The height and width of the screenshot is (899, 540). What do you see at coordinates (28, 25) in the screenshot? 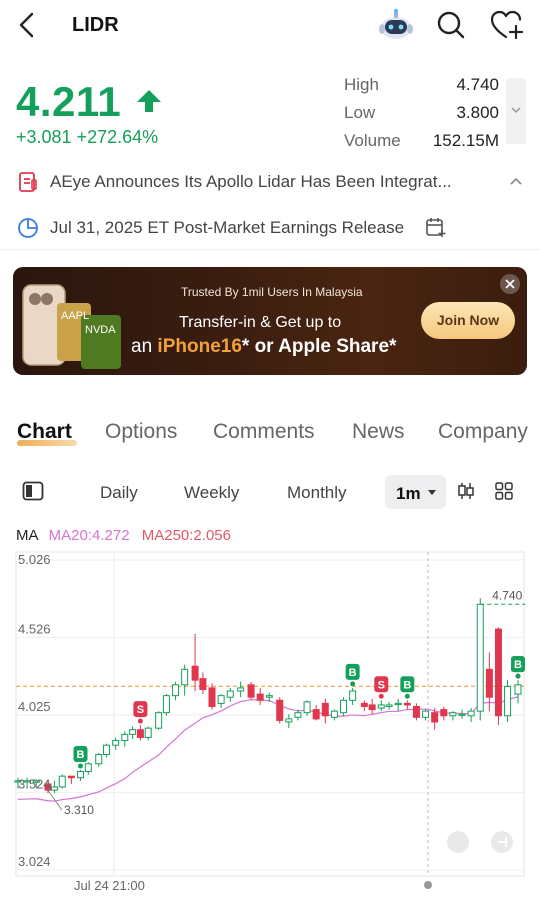
I see `back-arrow-icon` at bounding box center [28, 25].